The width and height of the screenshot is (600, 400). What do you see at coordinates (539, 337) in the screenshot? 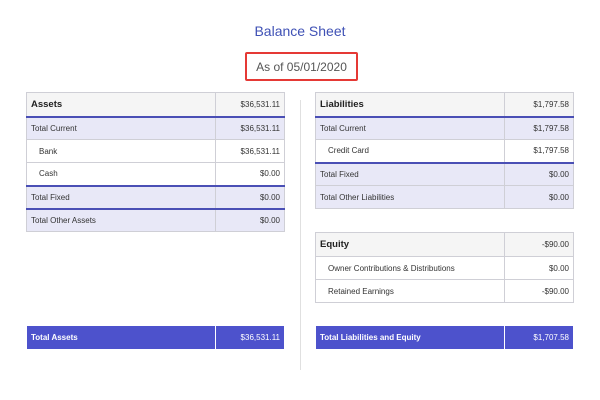
I see `total-liabilities-equity-amount: $1,707.58` at bounding box center [539, 337].